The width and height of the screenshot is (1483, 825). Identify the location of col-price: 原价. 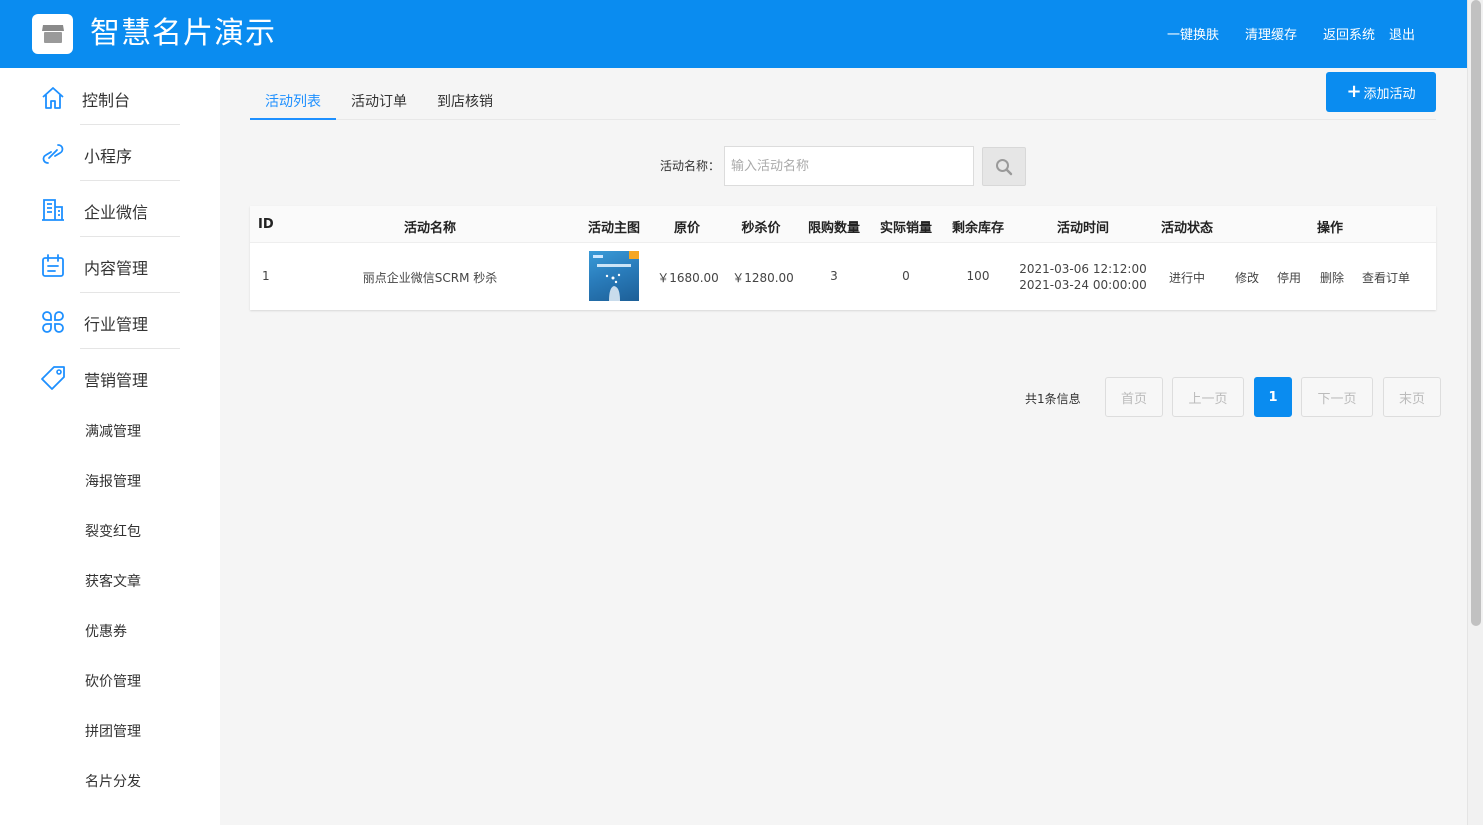
(686, 228).